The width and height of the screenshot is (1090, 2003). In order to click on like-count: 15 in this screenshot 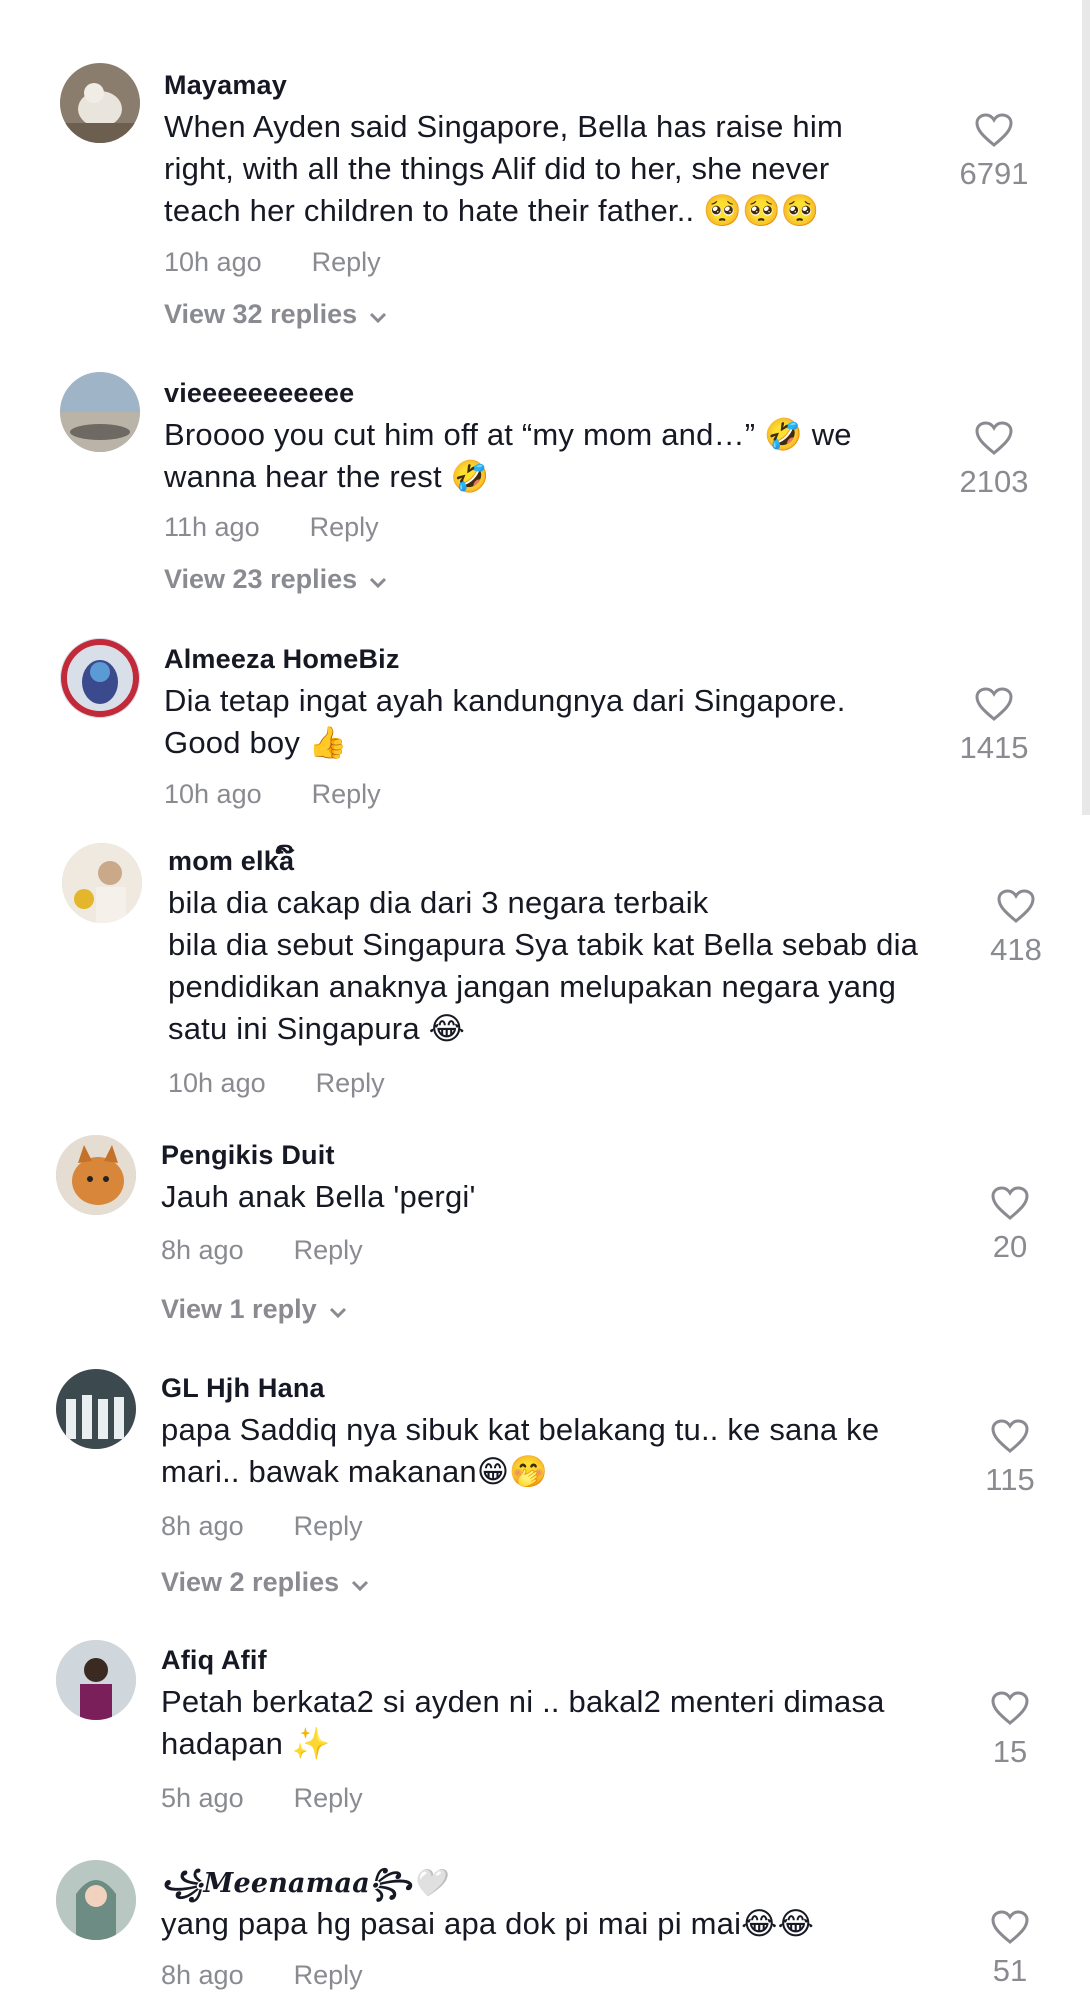, I will do `click(1010, 1751)`.